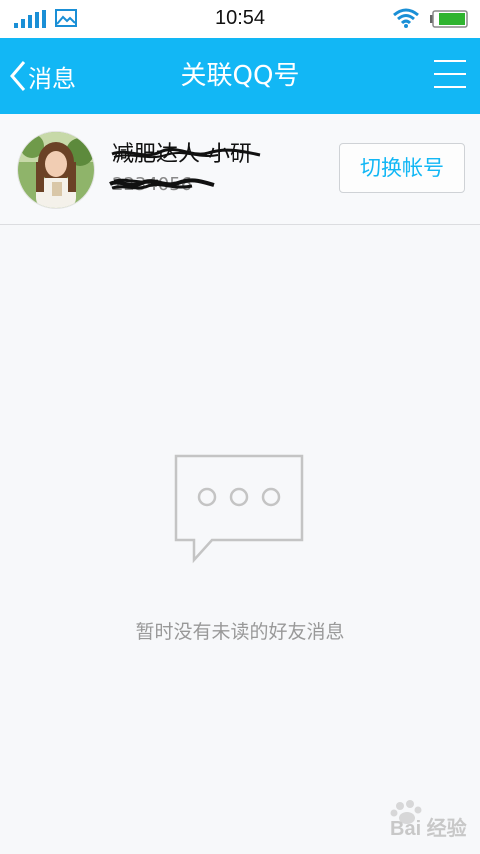 This screenshot has height=854, width=480. I want to click on avatar-photo, so click(56, 170).